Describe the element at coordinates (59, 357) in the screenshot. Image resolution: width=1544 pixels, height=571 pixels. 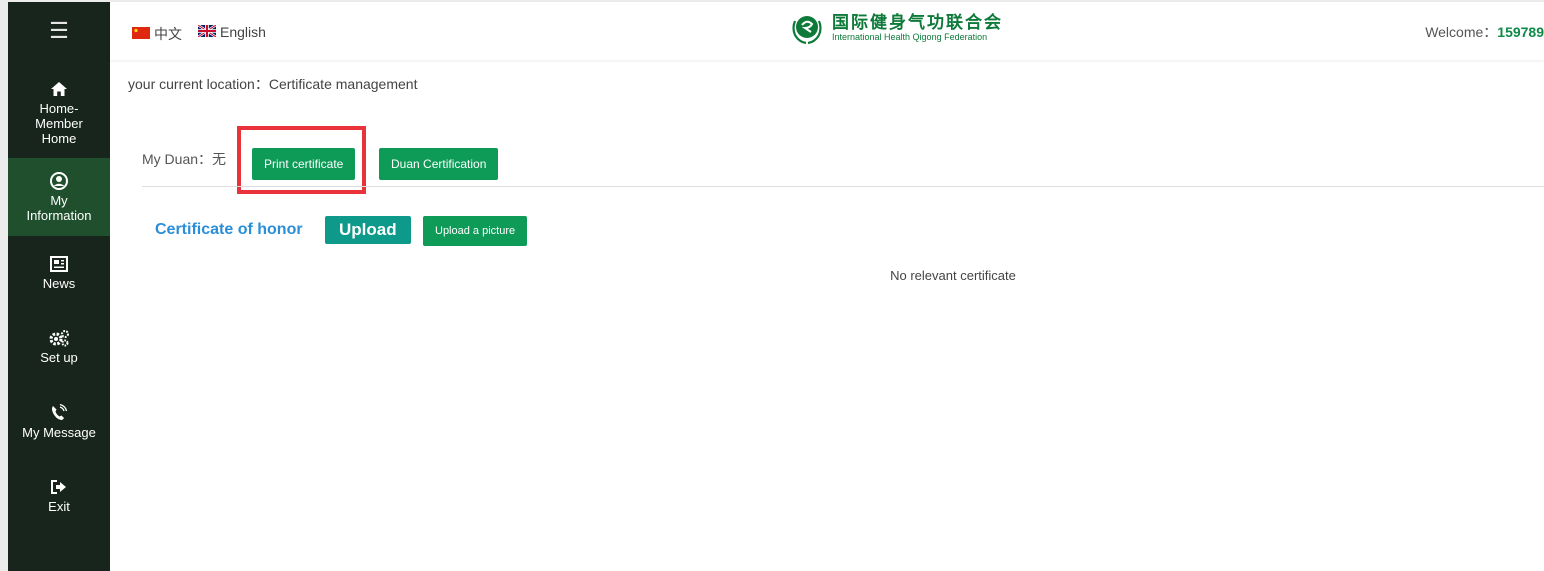
I see `sidebar-item-label: Set up` at that location.